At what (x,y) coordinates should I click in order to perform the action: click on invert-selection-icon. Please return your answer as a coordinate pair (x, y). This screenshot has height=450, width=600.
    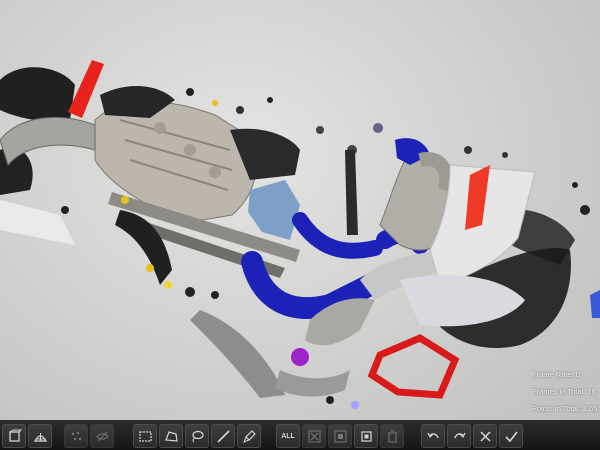
    Looking at the image, I should click on (340, 436).